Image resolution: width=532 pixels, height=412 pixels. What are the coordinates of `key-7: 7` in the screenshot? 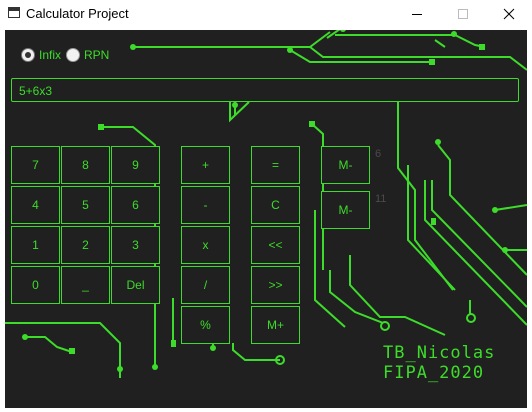 It's located at (35, 165).